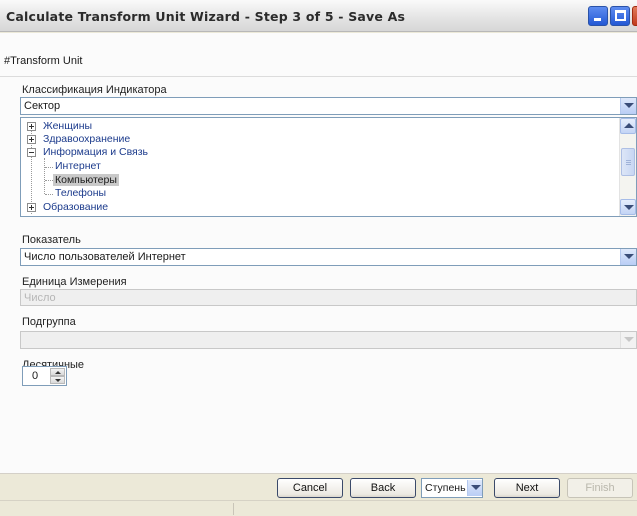 This screenshot has height=516, width=637. Describe the element at coordinates (527, 488) in the screenshot. I see `next-button: Next` at that location.